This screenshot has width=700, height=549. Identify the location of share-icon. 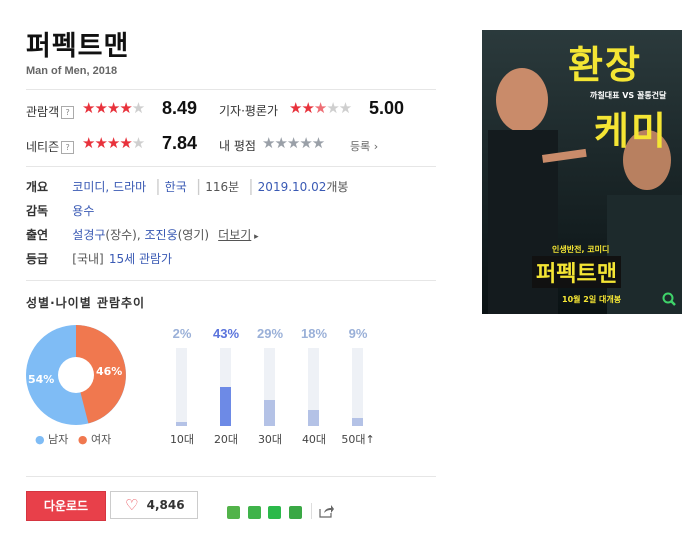
(327, 511).